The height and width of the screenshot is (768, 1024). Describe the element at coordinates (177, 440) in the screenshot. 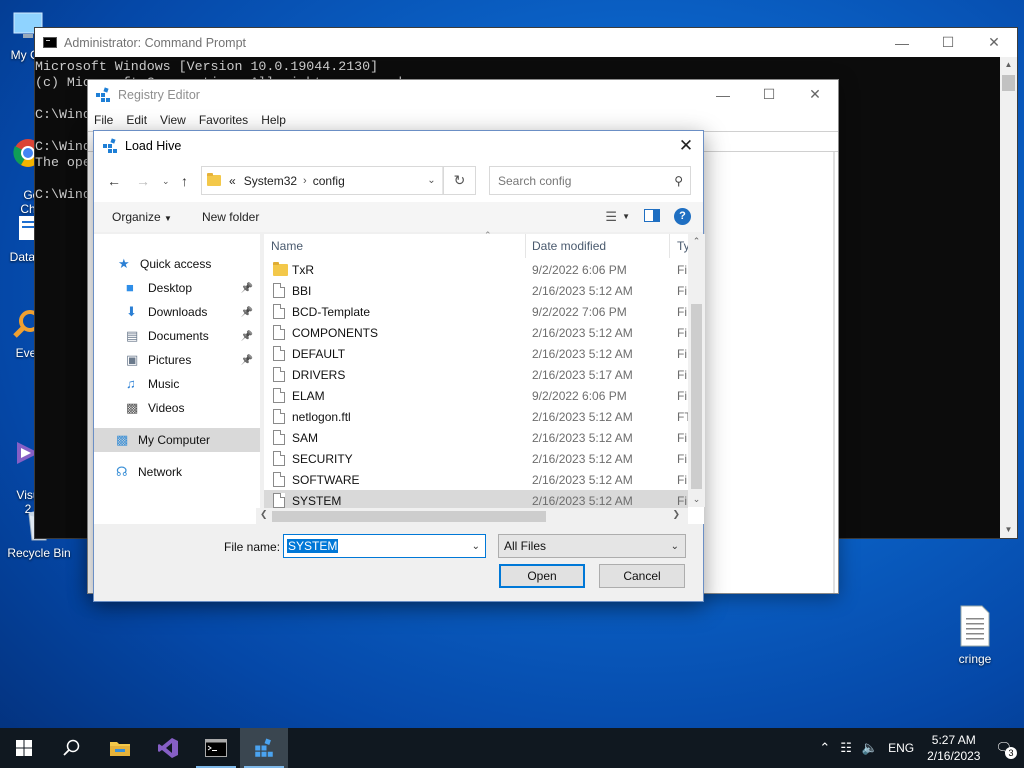

I see `nav-item-my-computer: ▩ My Computer` at that location.